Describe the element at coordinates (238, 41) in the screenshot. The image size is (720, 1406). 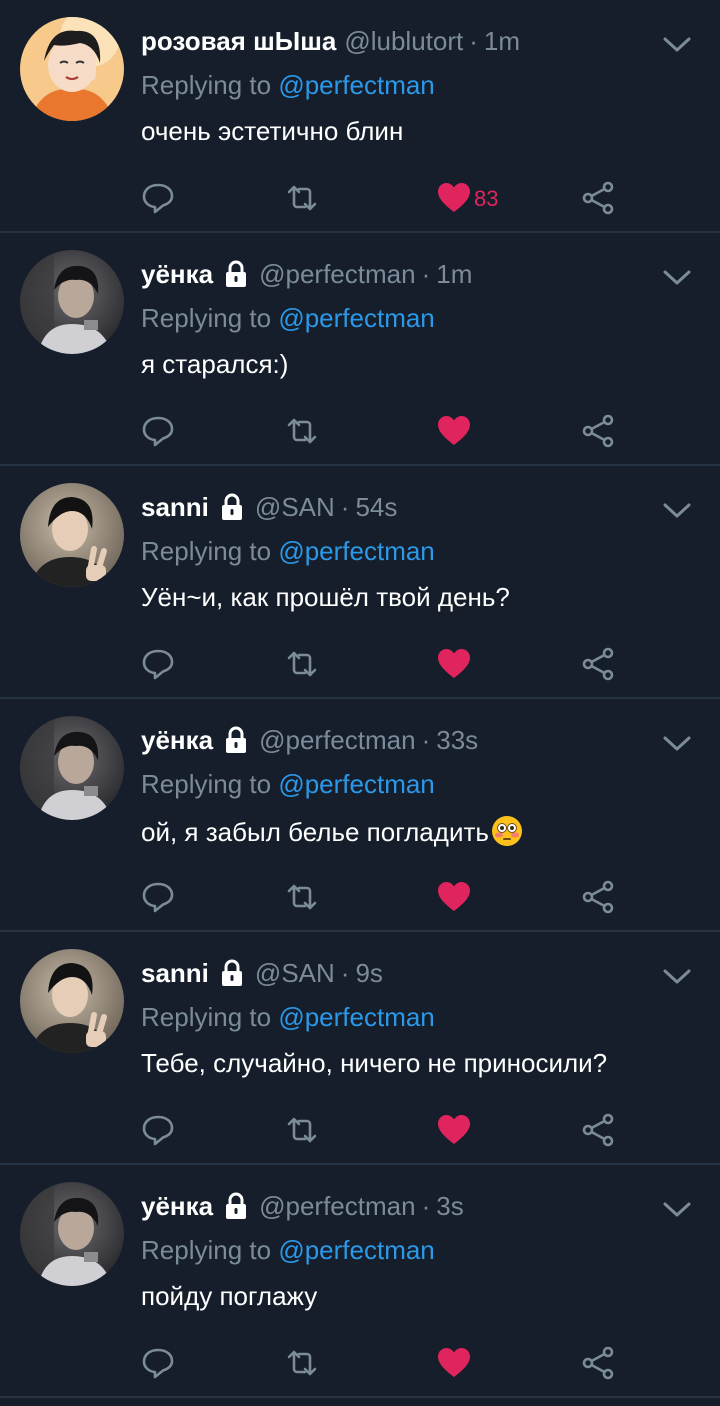
I see `display-name: розовая шЫша` at that location.